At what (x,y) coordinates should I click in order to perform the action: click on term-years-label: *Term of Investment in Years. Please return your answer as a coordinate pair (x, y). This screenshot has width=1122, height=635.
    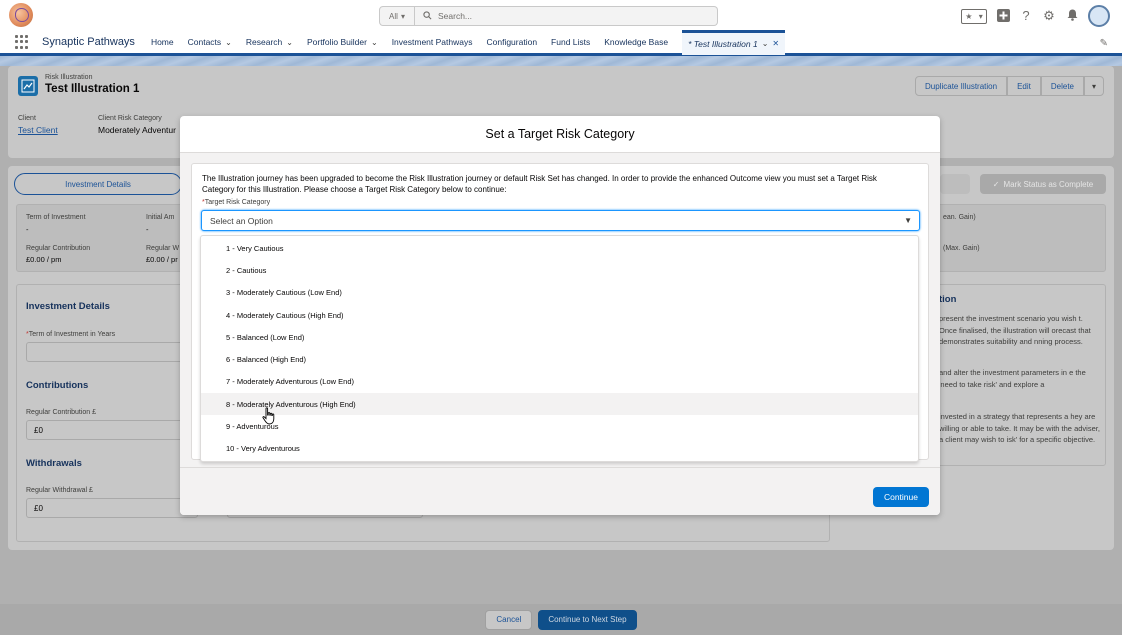
    Looking at the image, I should click on (71, 334).